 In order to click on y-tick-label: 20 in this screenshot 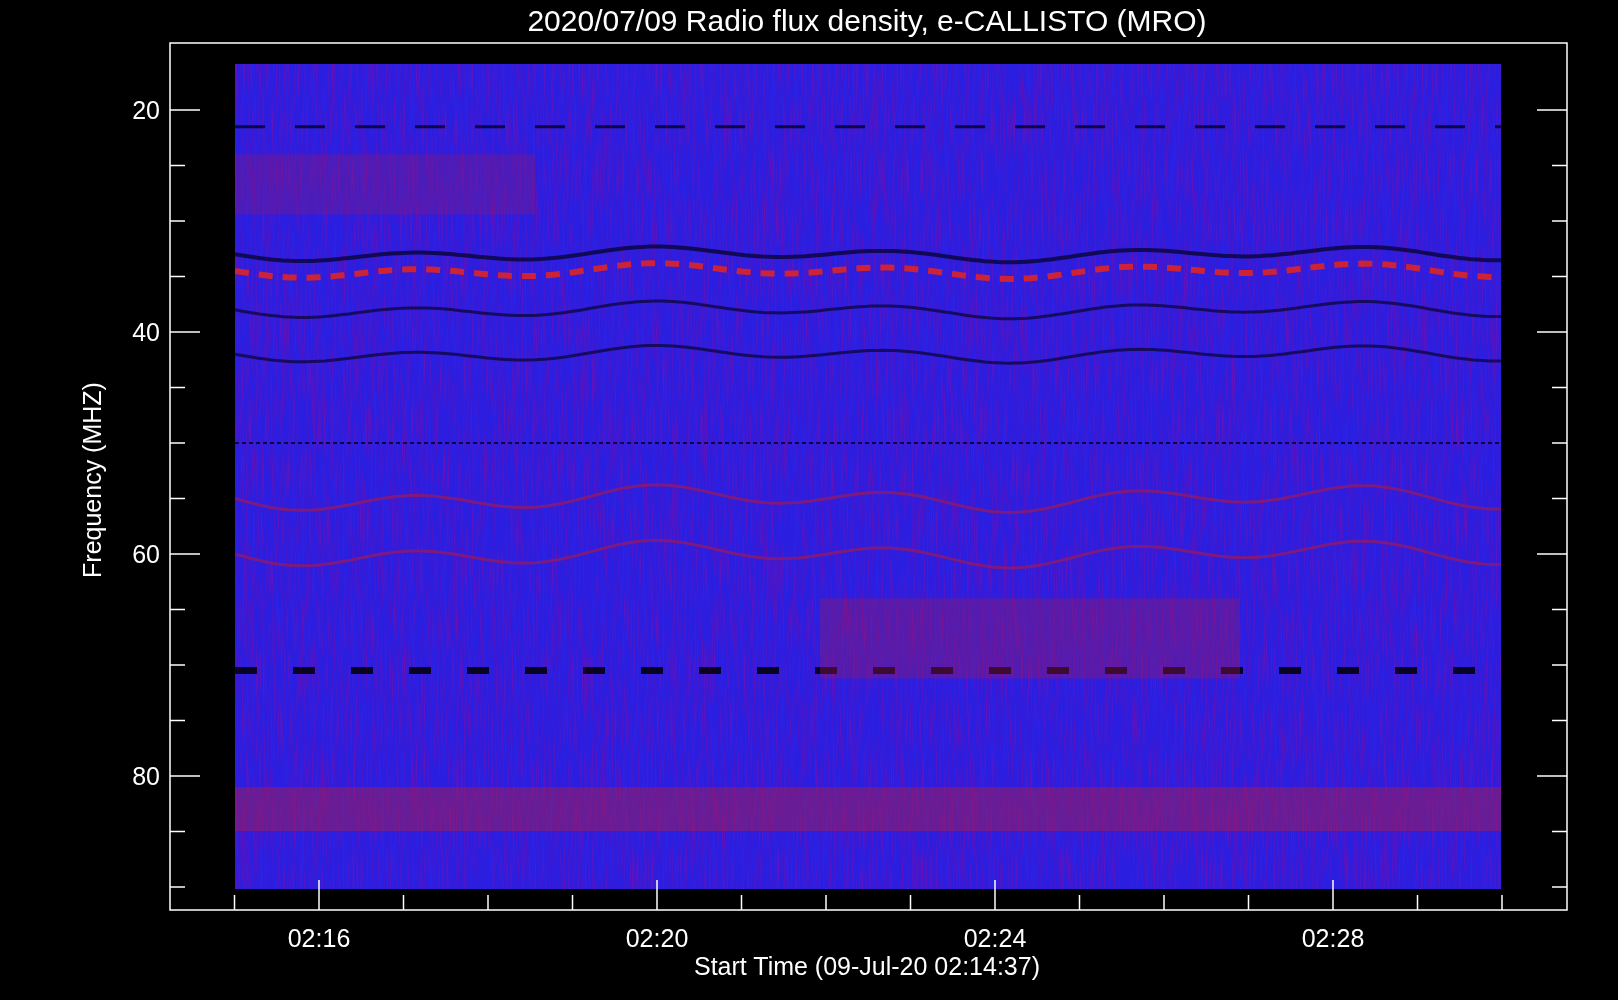, I will do `click(146, 110)`.